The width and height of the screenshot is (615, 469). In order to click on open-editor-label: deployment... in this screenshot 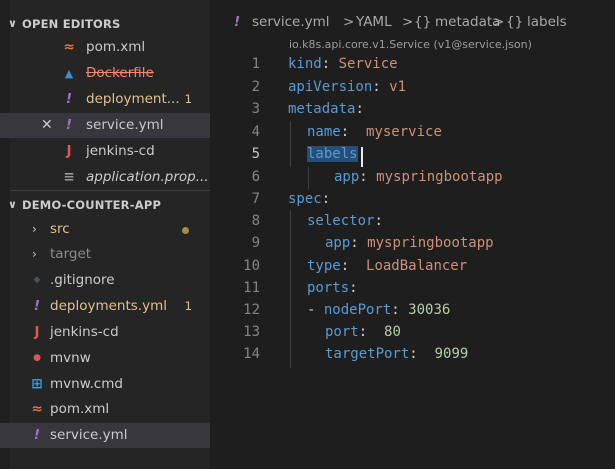, I will do `click(133, 99)`.